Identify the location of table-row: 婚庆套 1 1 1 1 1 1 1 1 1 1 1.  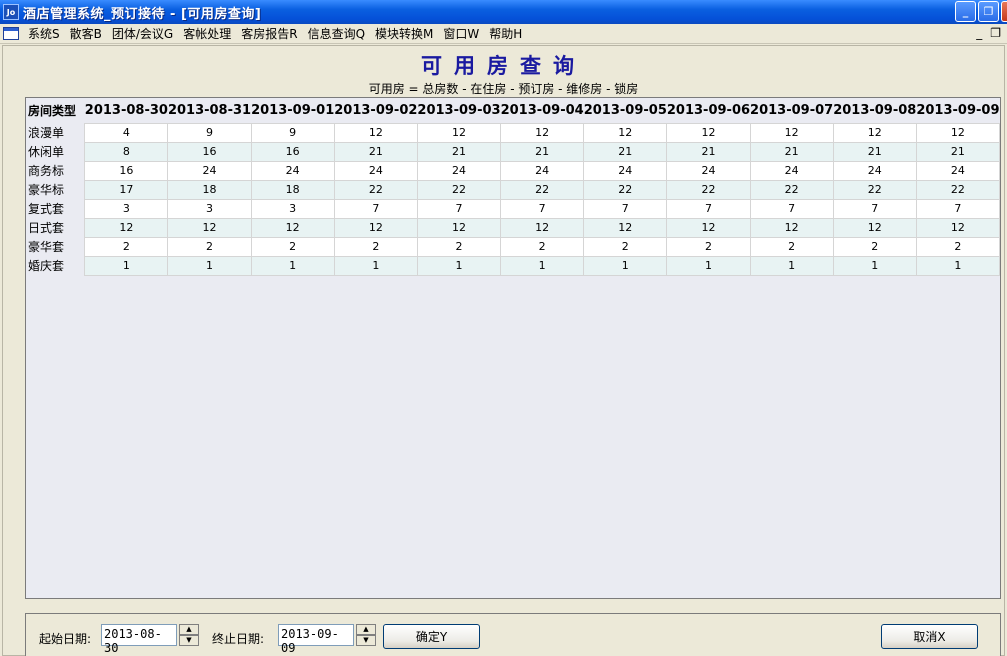
(513, 265).